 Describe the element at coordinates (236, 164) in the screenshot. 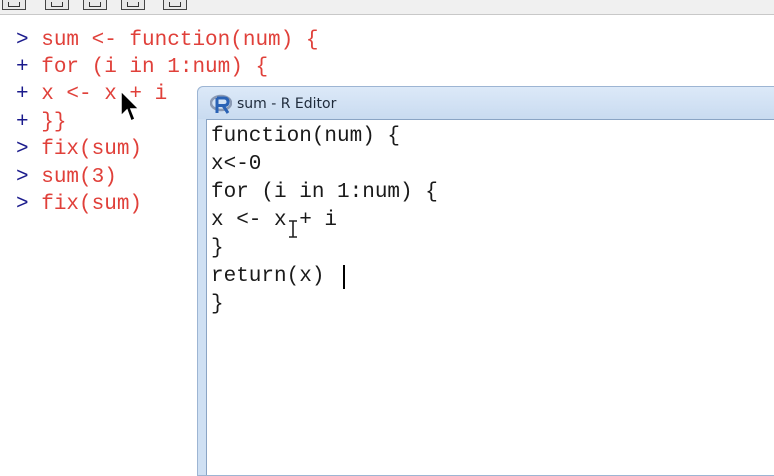

I see `code-line: x<-0` at that location.